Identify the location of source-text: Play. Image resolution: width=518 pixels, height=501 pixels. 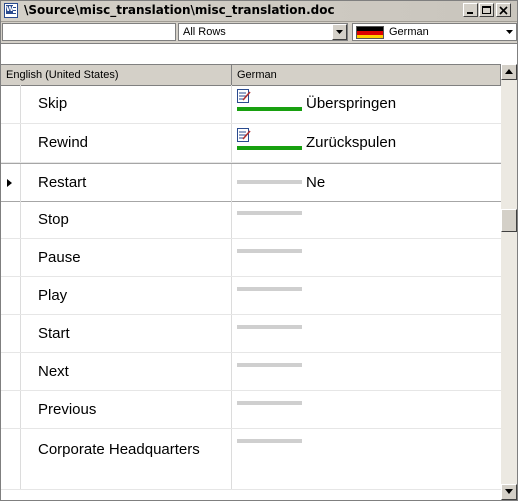
(53, 295).